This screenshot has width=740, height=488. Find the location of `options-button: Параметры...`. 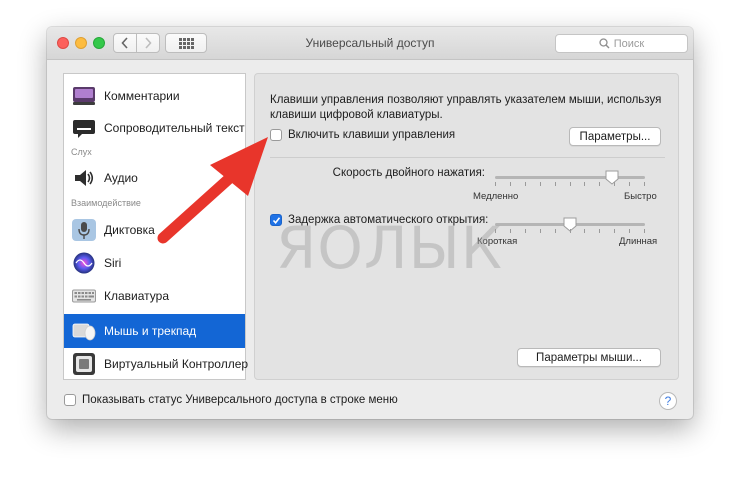

options-button: Параметры... is located at coordinates (615, 136).